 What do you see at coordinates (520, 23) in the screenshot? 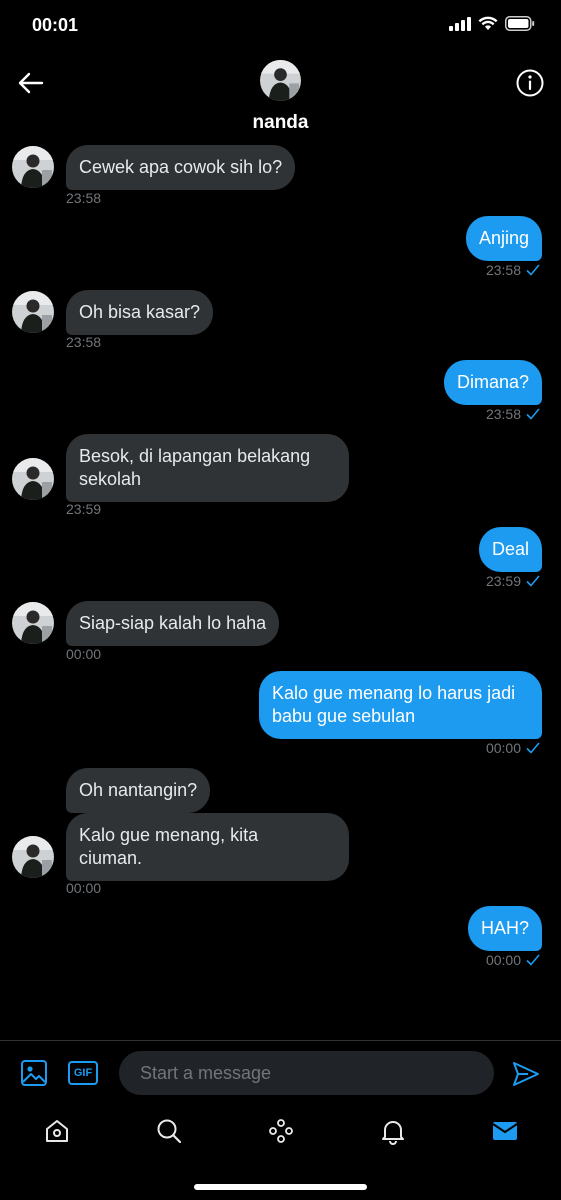
I see `battery-icon` at bounding box center [520, 23].